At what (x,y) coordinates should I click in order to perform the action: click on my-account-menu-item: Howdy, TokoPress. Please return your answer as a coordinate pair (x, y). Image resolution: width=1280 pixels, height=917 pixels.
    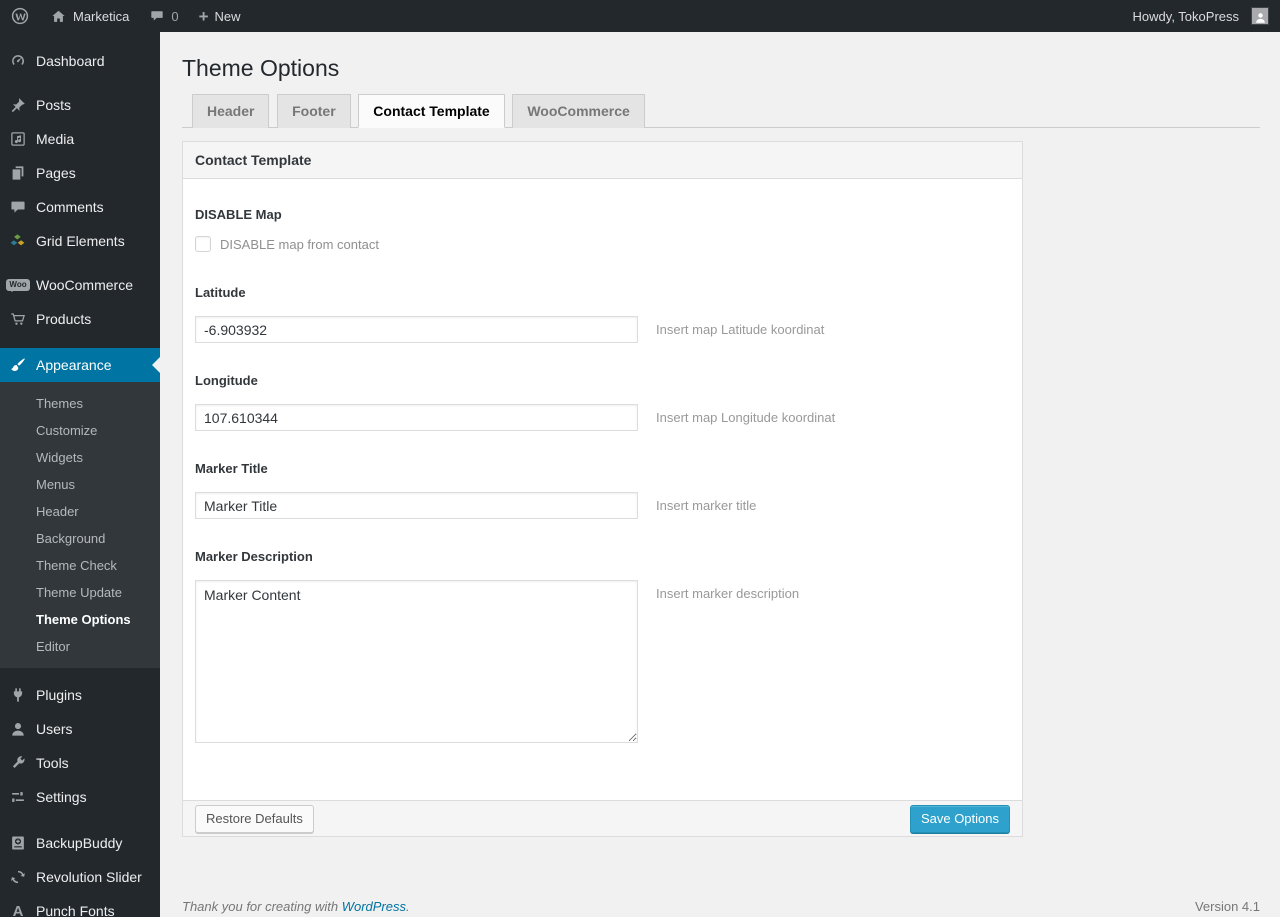
    Looking at the image, I should click on (1196, 16).